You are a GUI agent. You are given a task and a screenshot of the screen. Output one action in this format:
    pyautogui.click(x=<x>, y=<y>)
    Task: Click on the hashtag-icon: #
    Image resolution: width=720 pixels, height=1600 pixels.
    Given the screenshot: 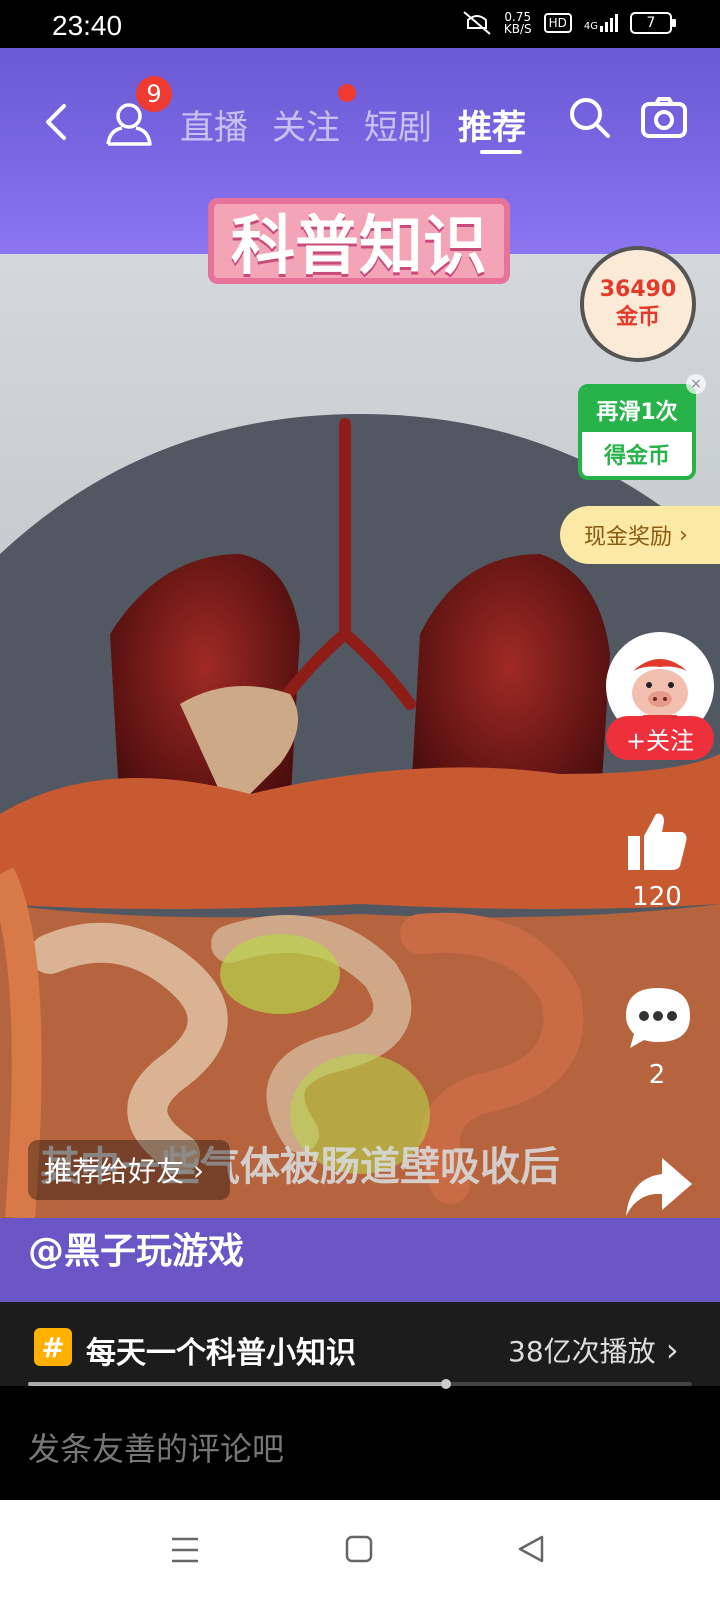 What is the action you would take?
    pyautogui.click(x=53, y=1347)
    